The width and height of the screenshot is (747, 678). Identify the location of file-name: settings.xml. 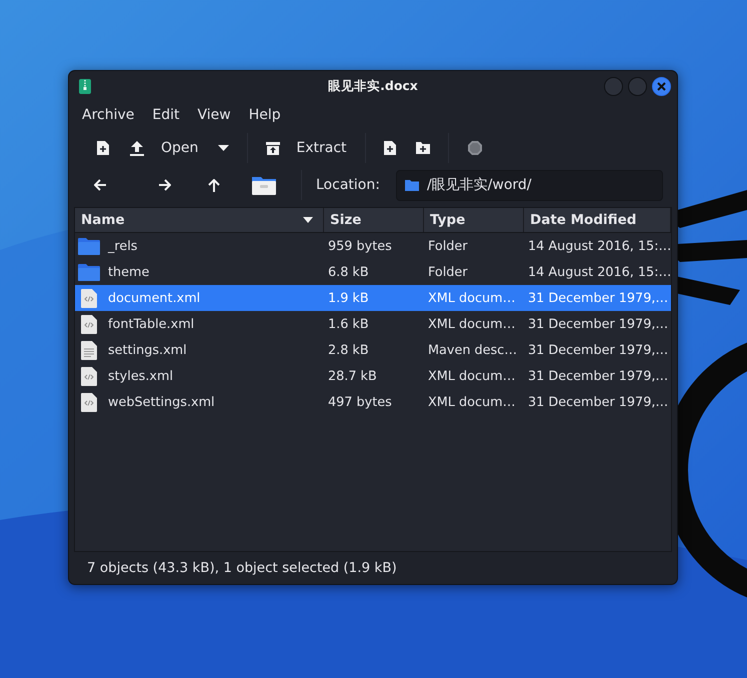
(147, 350).